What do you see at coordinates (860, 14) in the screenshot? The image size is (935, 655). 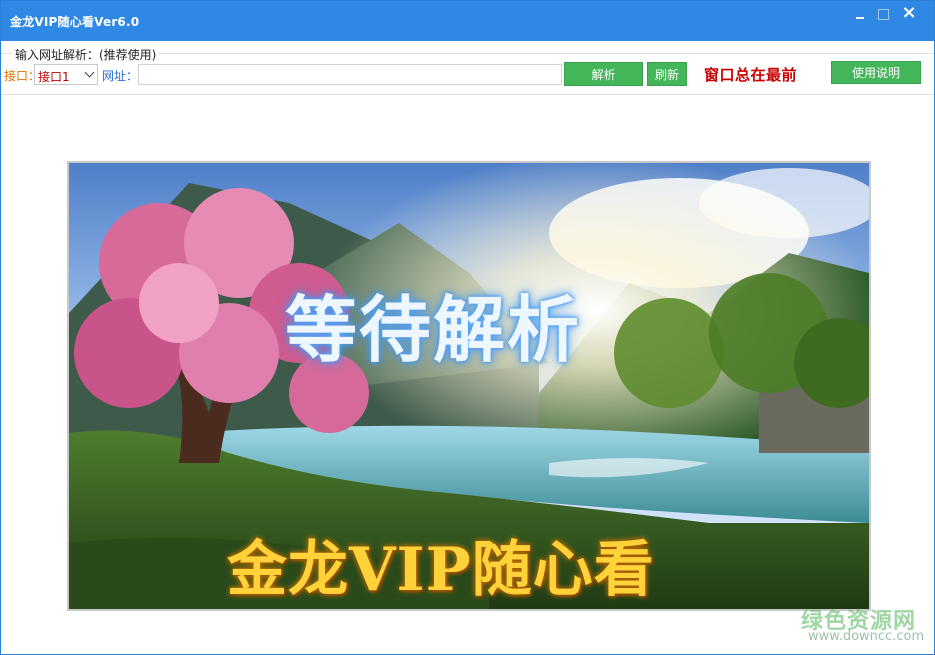 I see `minimize-icon` at bounding box center [860, 14].